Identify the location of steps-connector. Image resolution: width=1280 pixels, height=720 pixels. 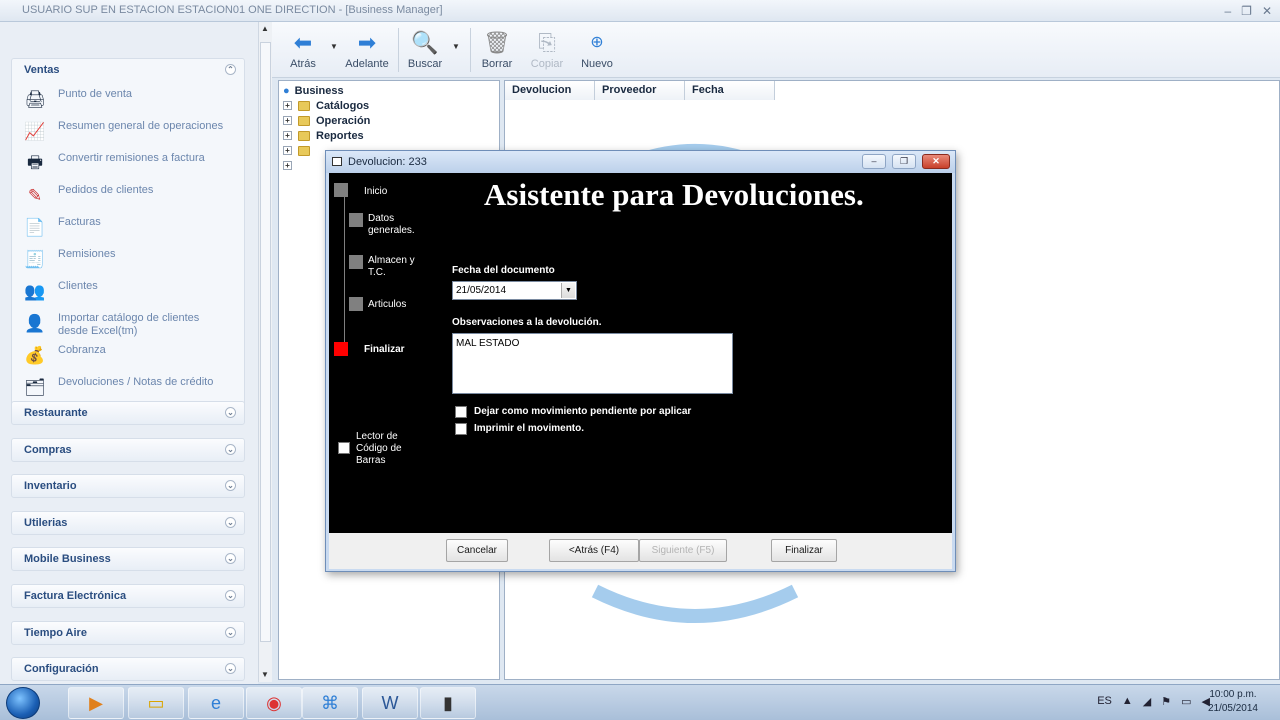
(344, 267).